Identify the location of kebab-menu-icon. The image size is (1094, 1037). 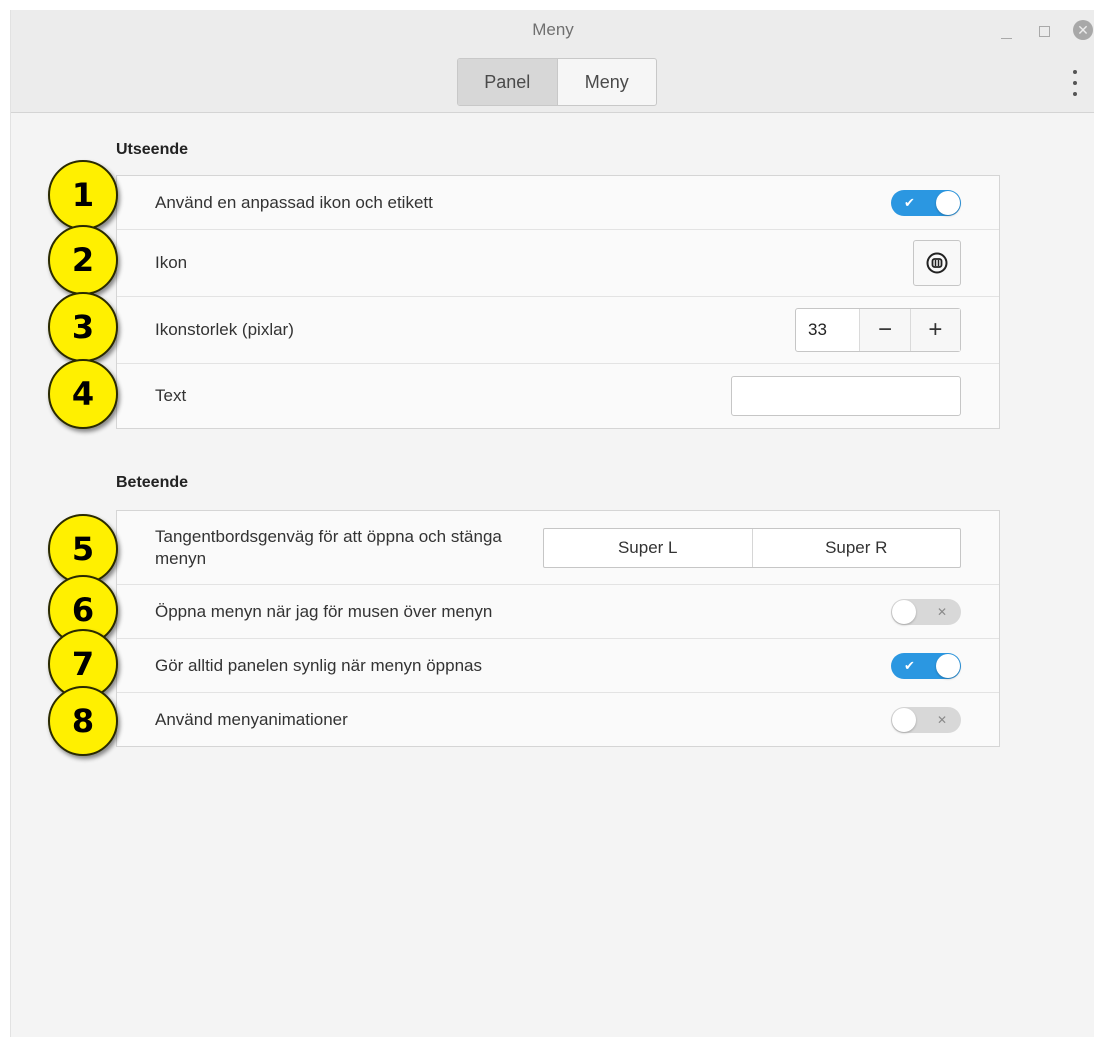
(1075, 83).